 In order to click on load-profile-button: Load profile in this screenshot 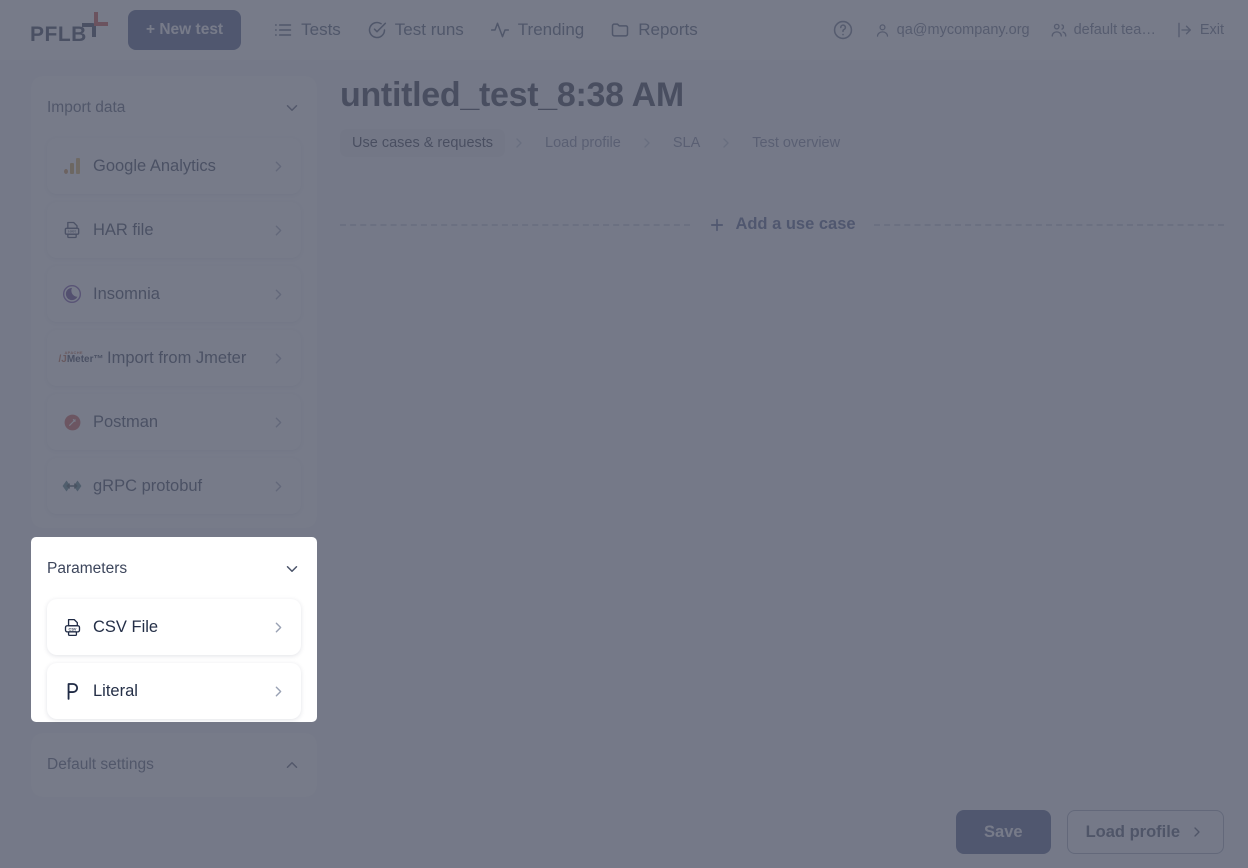, I will do `click(1145, 832)`.